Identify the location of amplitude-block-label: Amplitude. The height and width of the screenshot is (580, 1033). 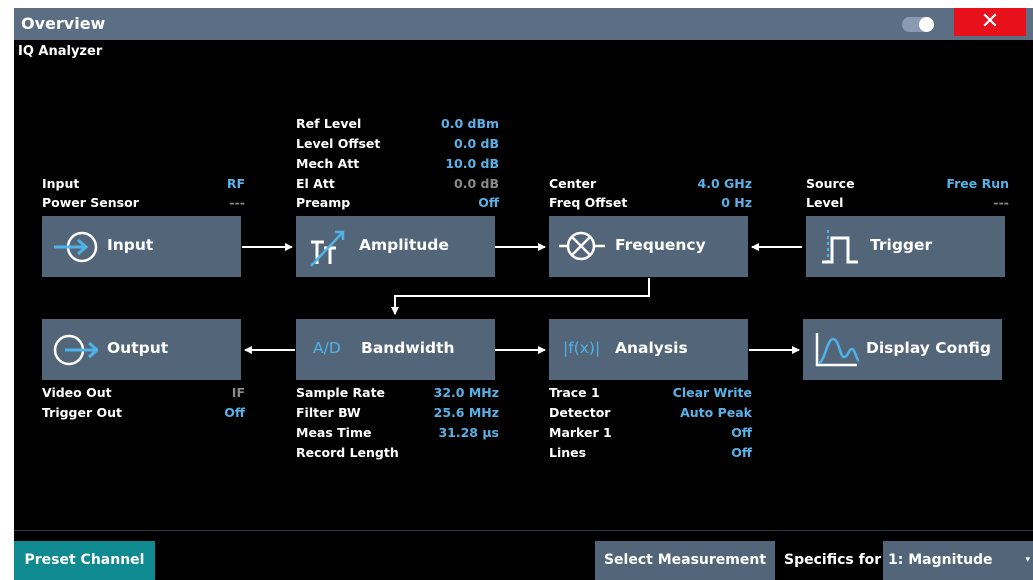
(404, 245).